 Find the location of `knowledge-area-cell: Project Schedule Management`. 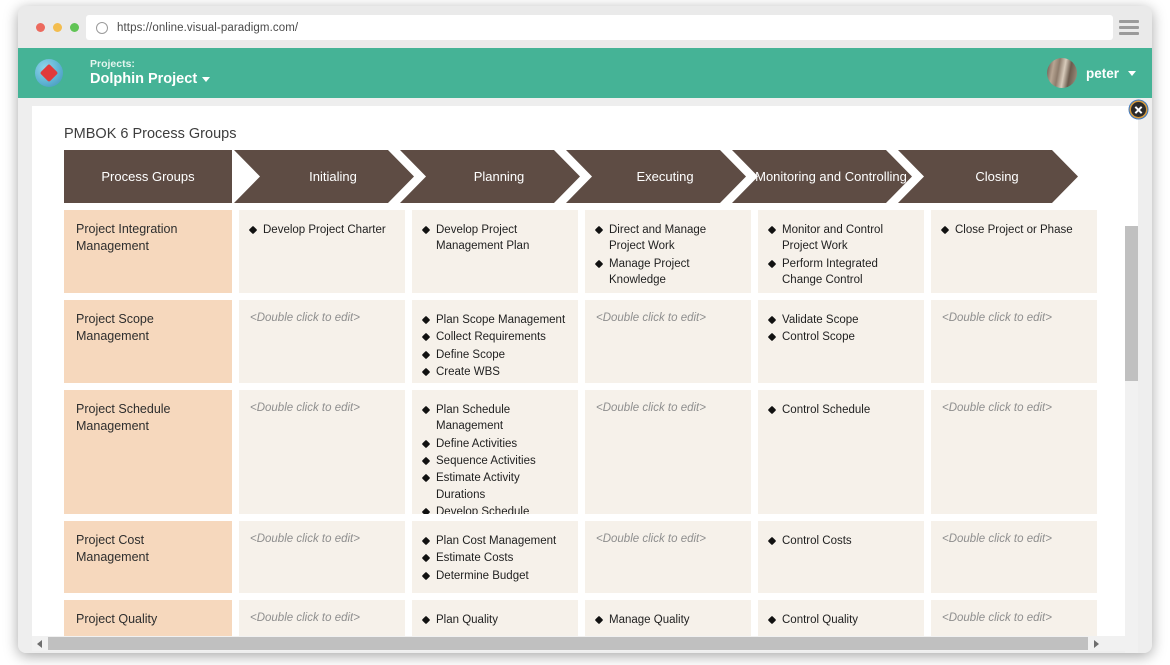

knowledge-area-cell: Project Schedule Management is located at coordinates (148, 452).